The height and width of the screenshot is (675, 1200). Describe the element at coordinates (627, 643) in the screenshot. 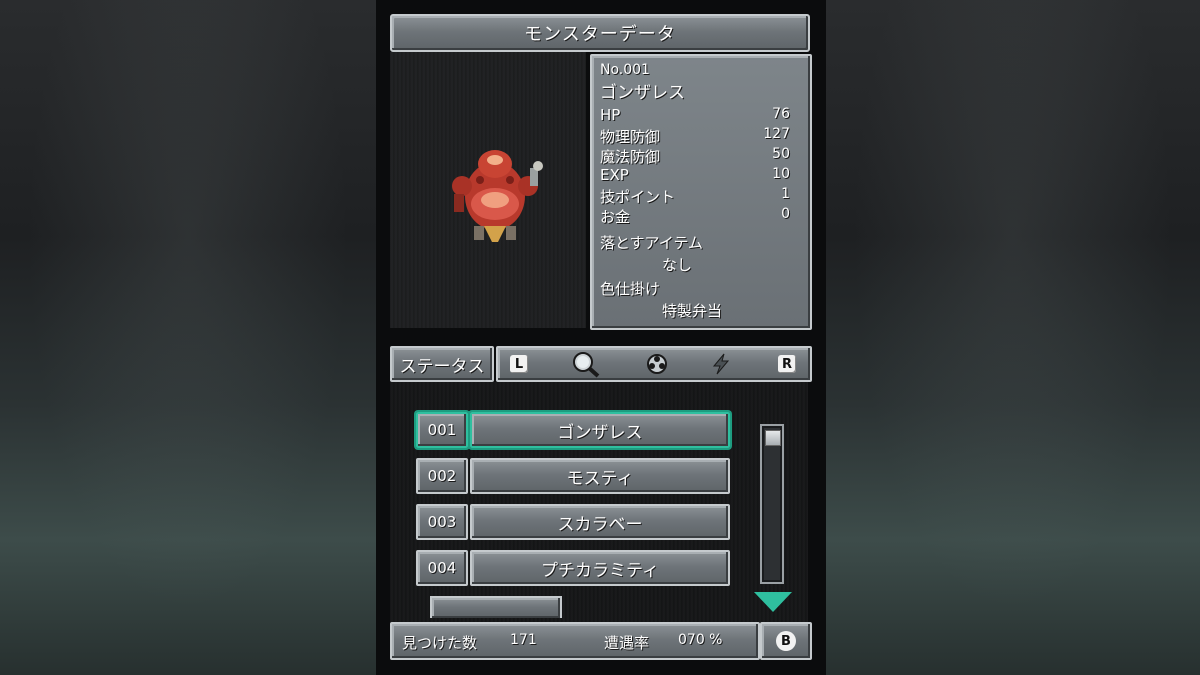

I see `encounter-rate-label: 遭遇率` at that location.